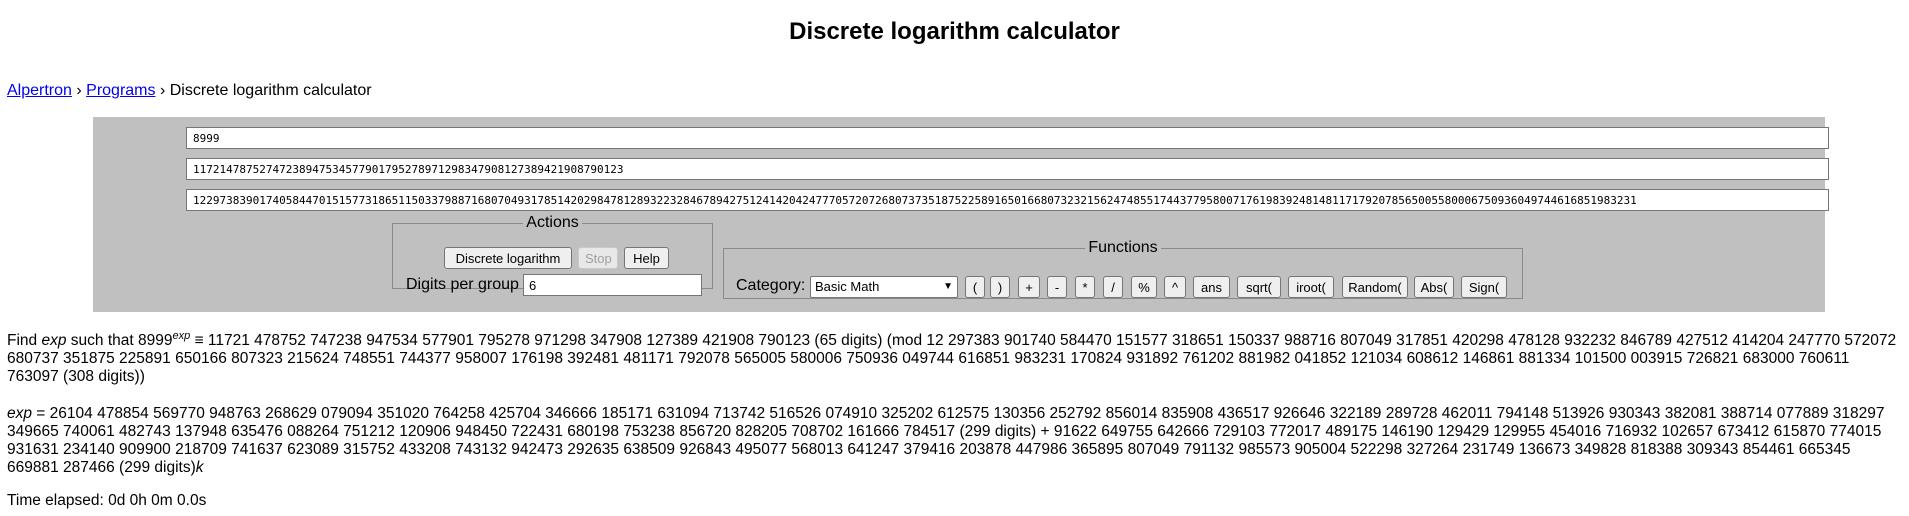 The image size is (1909, 516). Describe the element at coordinates (646, 258) in the screenshot. I see `help-button: Help` at that location.